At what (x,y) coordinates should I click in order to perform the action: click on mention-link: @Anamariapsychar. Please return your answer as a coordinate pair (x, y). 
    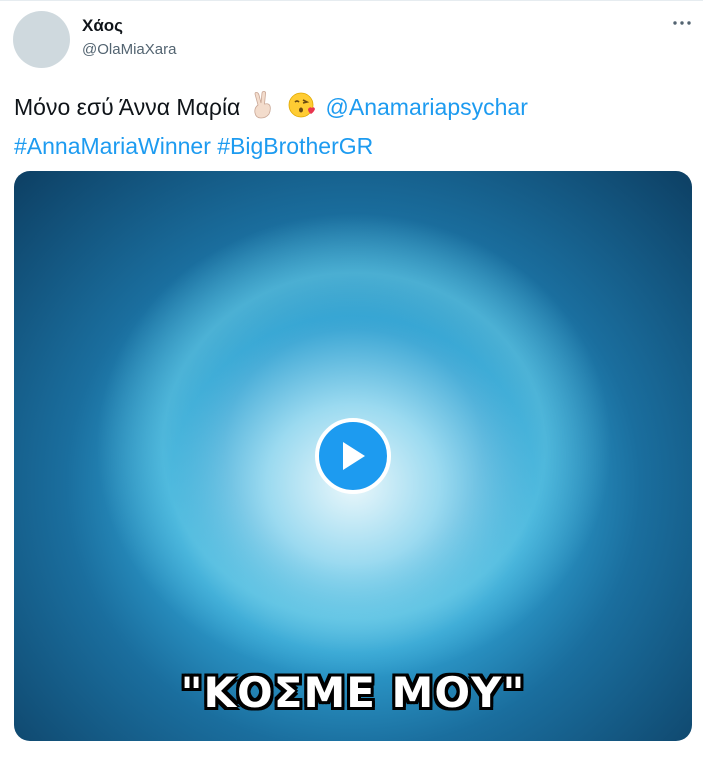
    Looking at the image, I should click on (427, 107).